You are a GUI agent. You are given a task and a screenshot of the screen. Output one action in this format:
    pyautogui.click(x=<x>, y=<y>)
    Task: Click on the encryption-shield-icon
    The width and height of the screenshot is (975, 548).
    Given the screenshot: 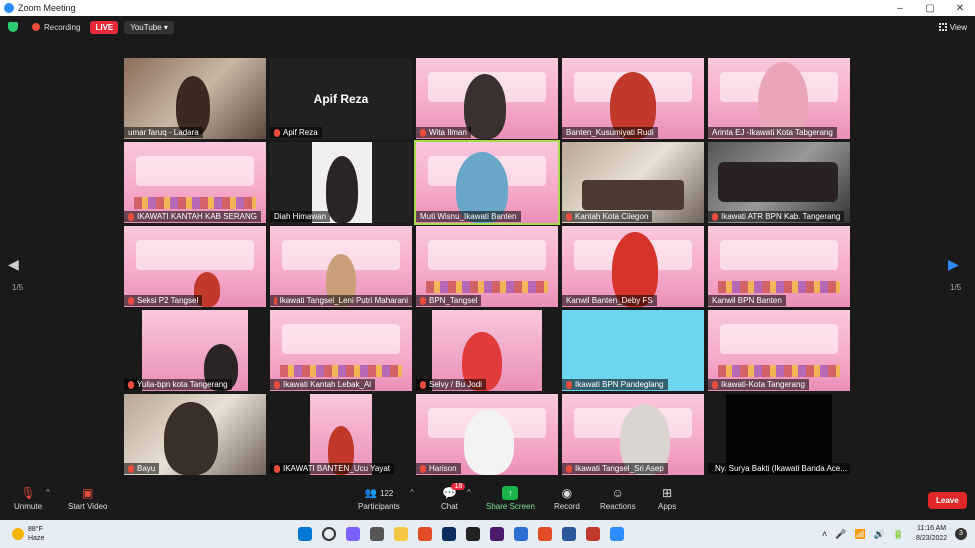 What is the action you would take?
    pyautogui.click(x=13, y=27)
    